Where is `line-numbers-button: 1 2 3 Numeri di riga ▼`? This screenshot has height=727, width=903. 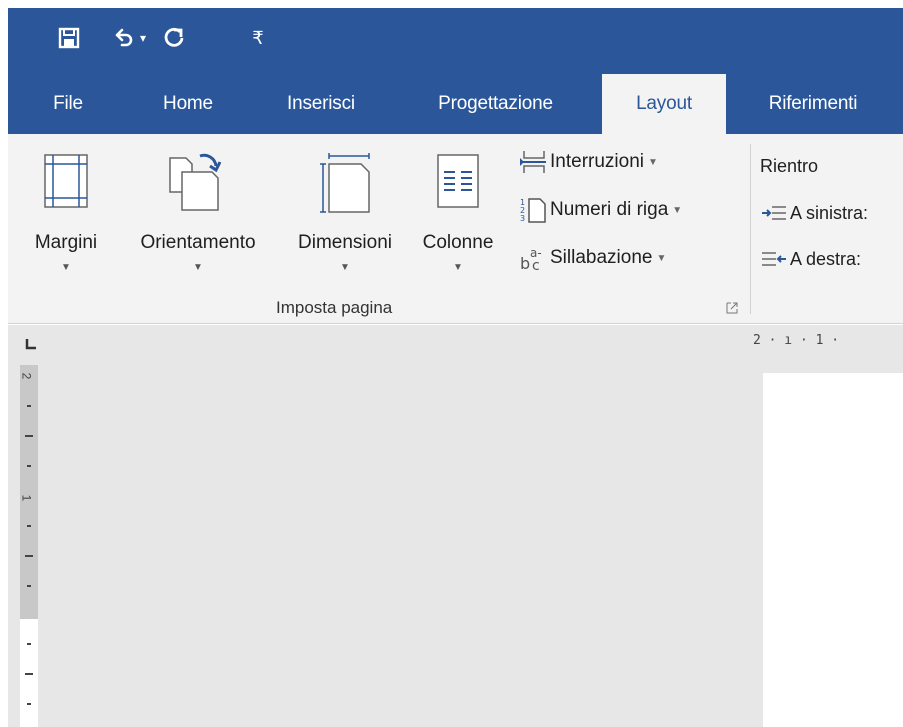
line-numbers-button: 1 2 3 Numeri di riga ▼ is located at coordinates (599, 210).